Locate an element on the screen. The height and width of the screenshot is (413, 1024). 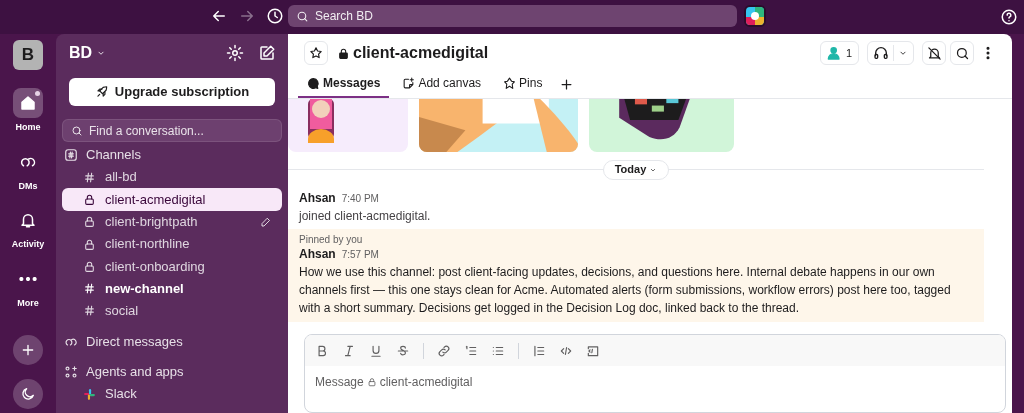
speech-bubble-icon is located at coordinates (313, 83).